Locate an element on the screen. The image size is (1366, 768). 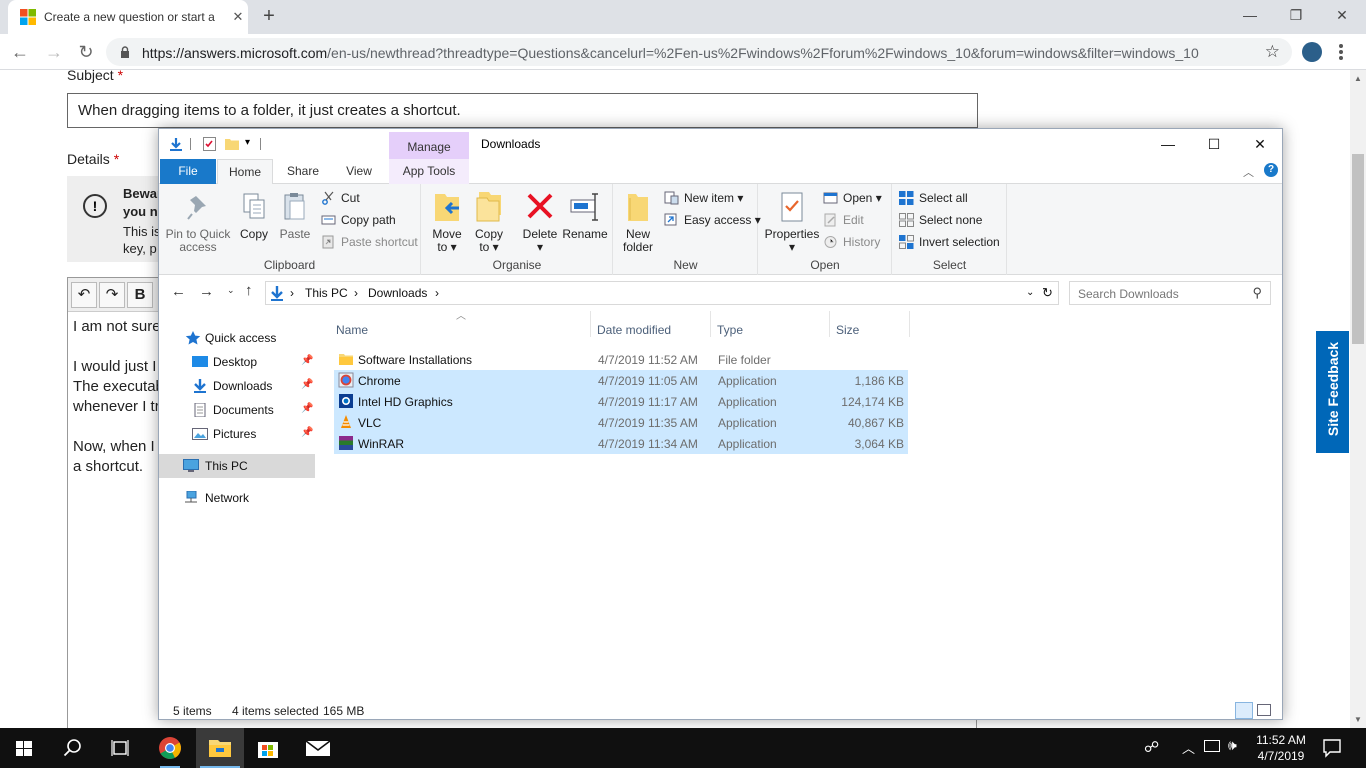
breadcrumb-this-pc: This PC is located at coordinates (326, 293).